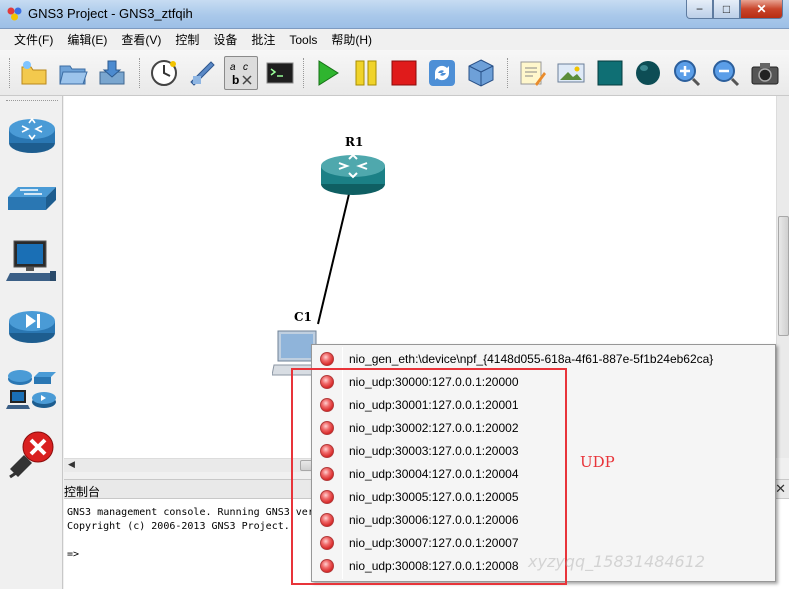  I want to click on new-project-button, so click(34, 73).